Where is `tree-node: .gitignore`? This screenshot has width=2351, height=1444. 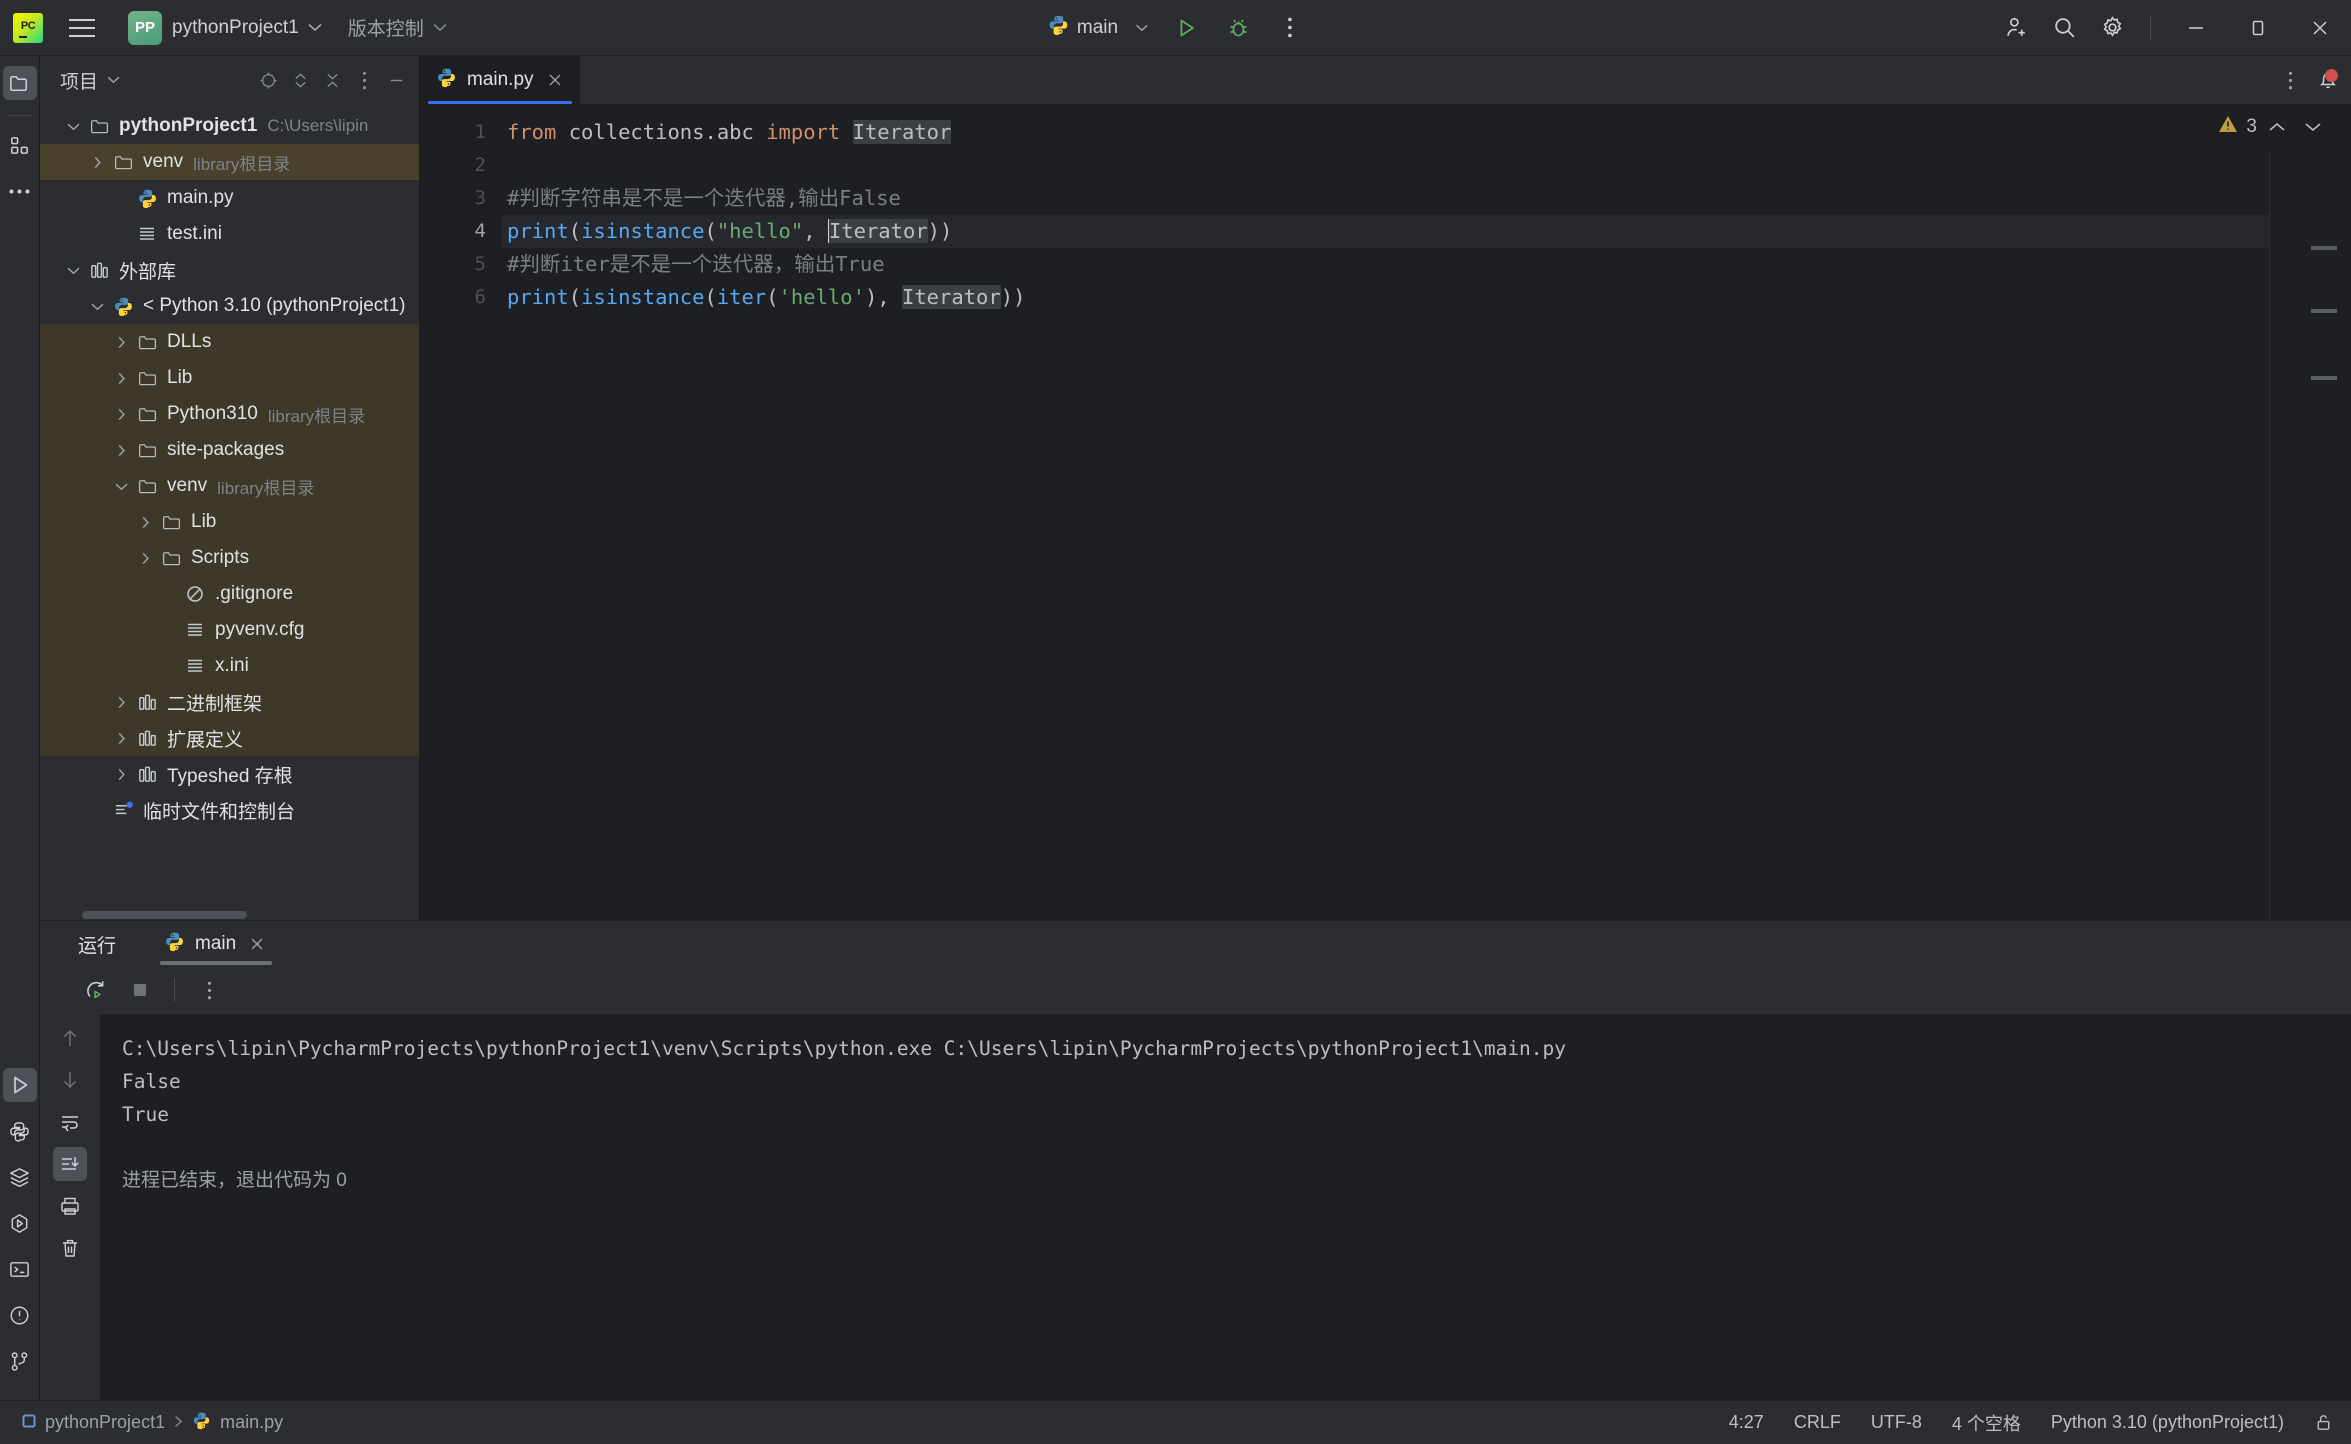 tree-node: .gitignore is located at coordinates (229, 594).